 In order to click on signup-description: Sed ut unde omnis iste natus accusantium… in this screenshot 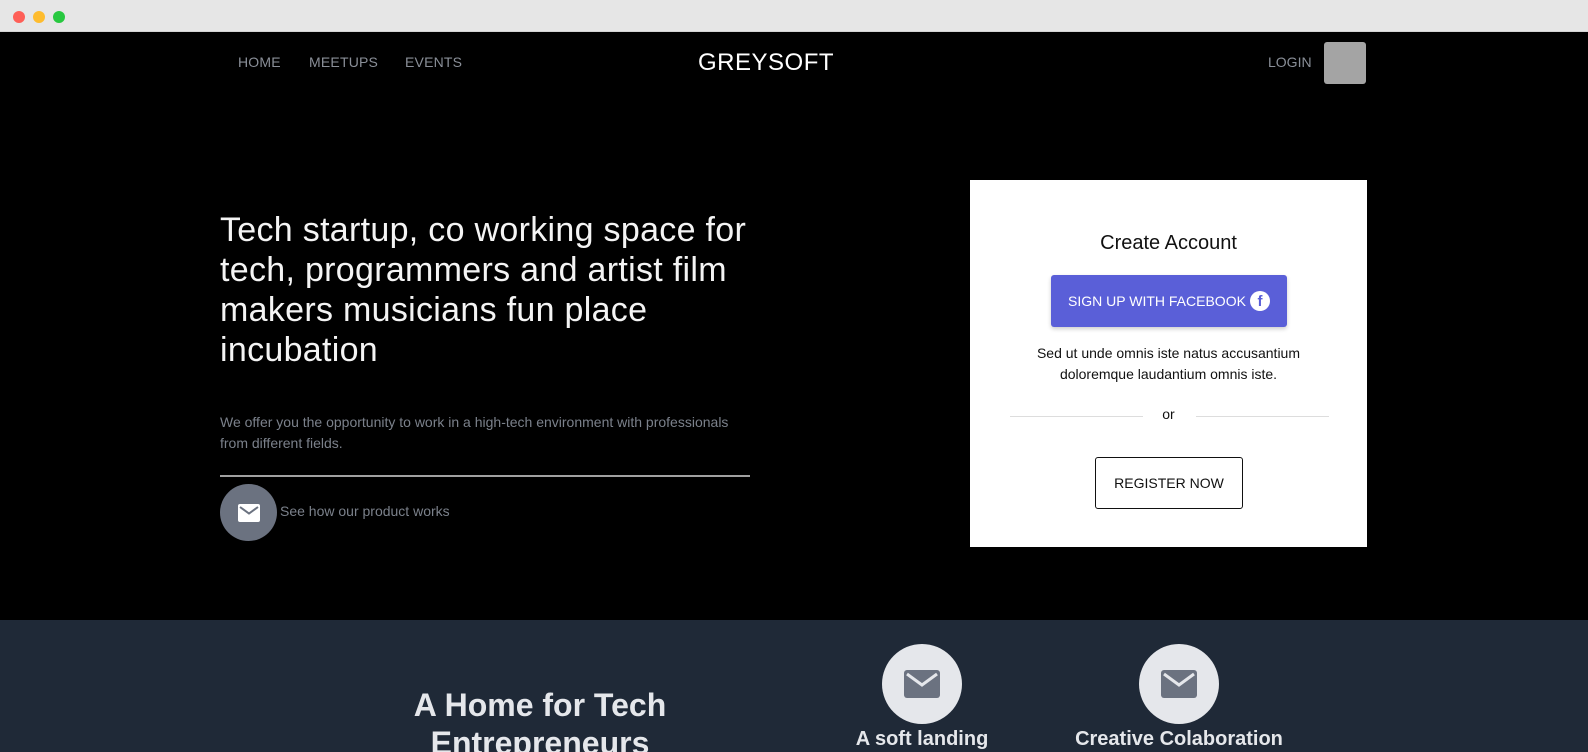, I will do `click(1168, 363)`.